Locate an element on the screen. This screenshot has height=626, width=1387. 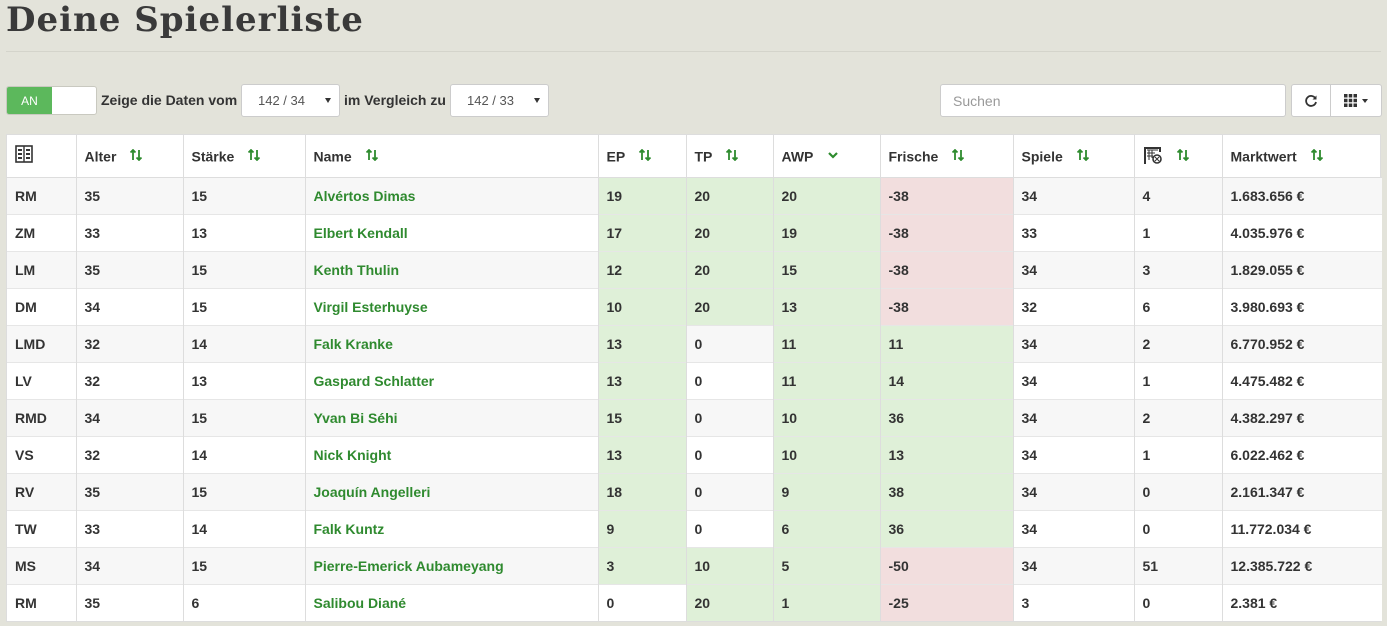
cell-awp: 5 is located at coordinates (827, 565).